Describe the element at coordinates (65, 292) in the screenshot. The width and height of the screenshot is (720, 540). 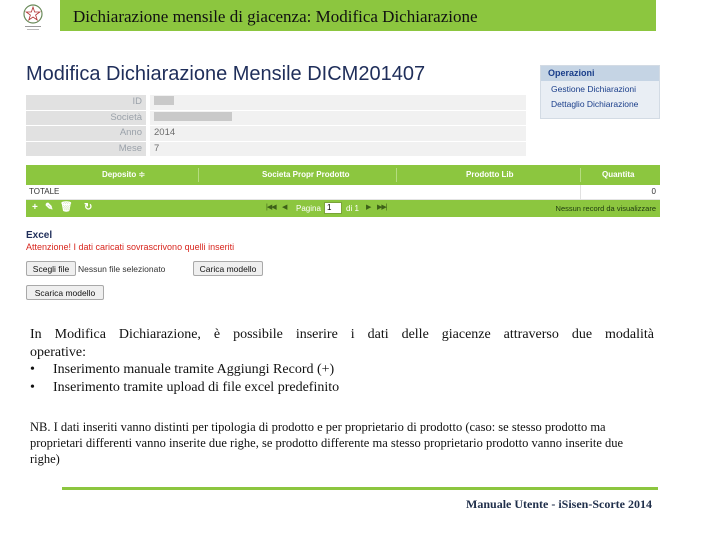
I see `download-template-button: Scarica modello` at that location.